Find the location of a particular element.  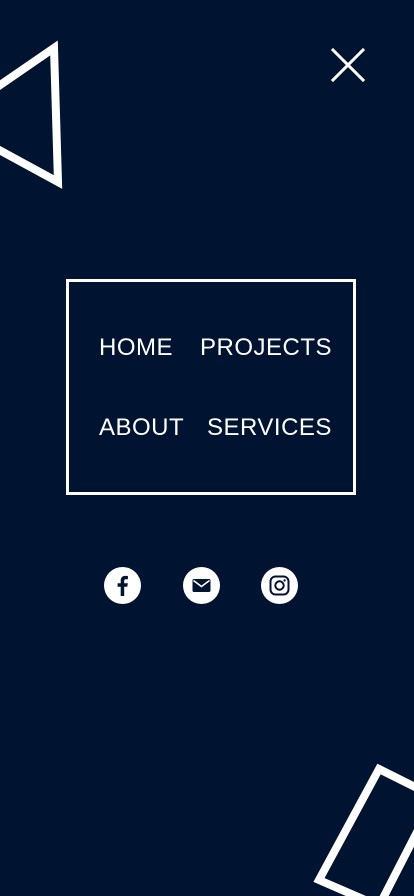

nav-link-projects: PROJECTS is located at coordinates (266, 348).